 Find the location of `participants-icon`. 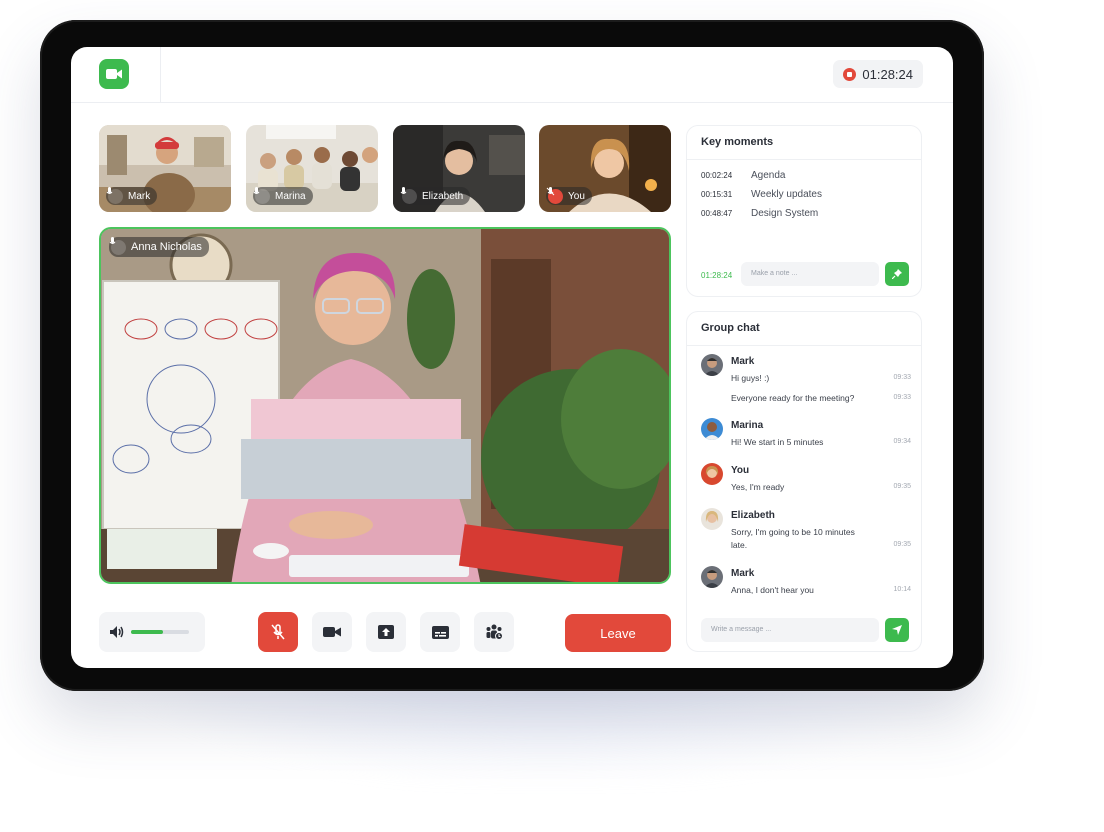

participants-icon is located at coordinates (494, 632).